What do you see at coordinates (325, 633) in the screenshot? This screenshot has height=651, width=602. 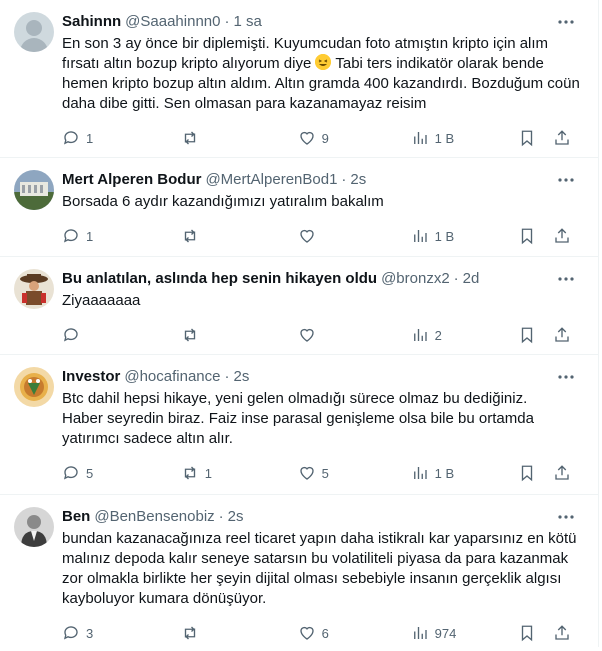 I see `like-count: 6` at bounding box center [325, 633].